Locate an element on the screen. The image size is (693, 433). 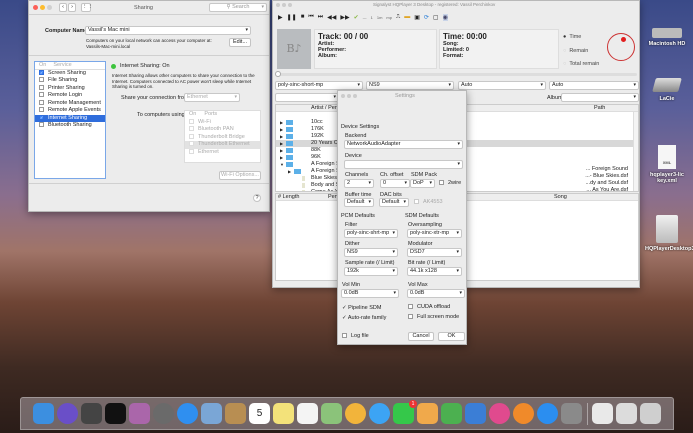
desktop-icon-lacie: LaCie is located at coordinates (665, 90).